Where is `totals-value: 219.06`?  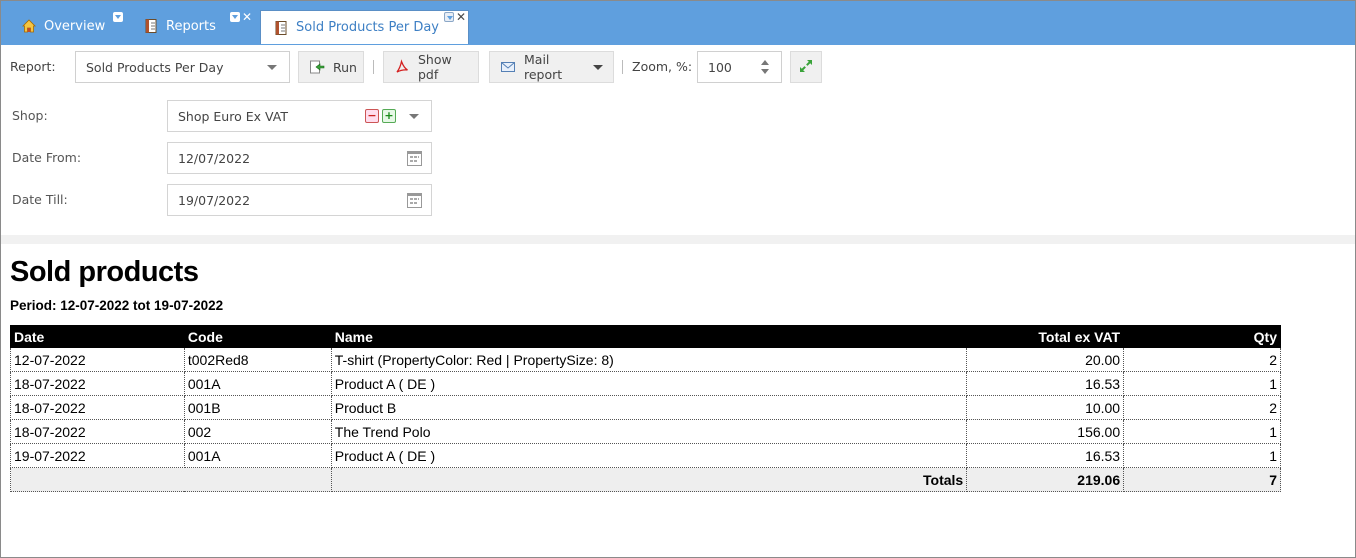 totals-value: 219.06 is located at coordinates (1045, 479).